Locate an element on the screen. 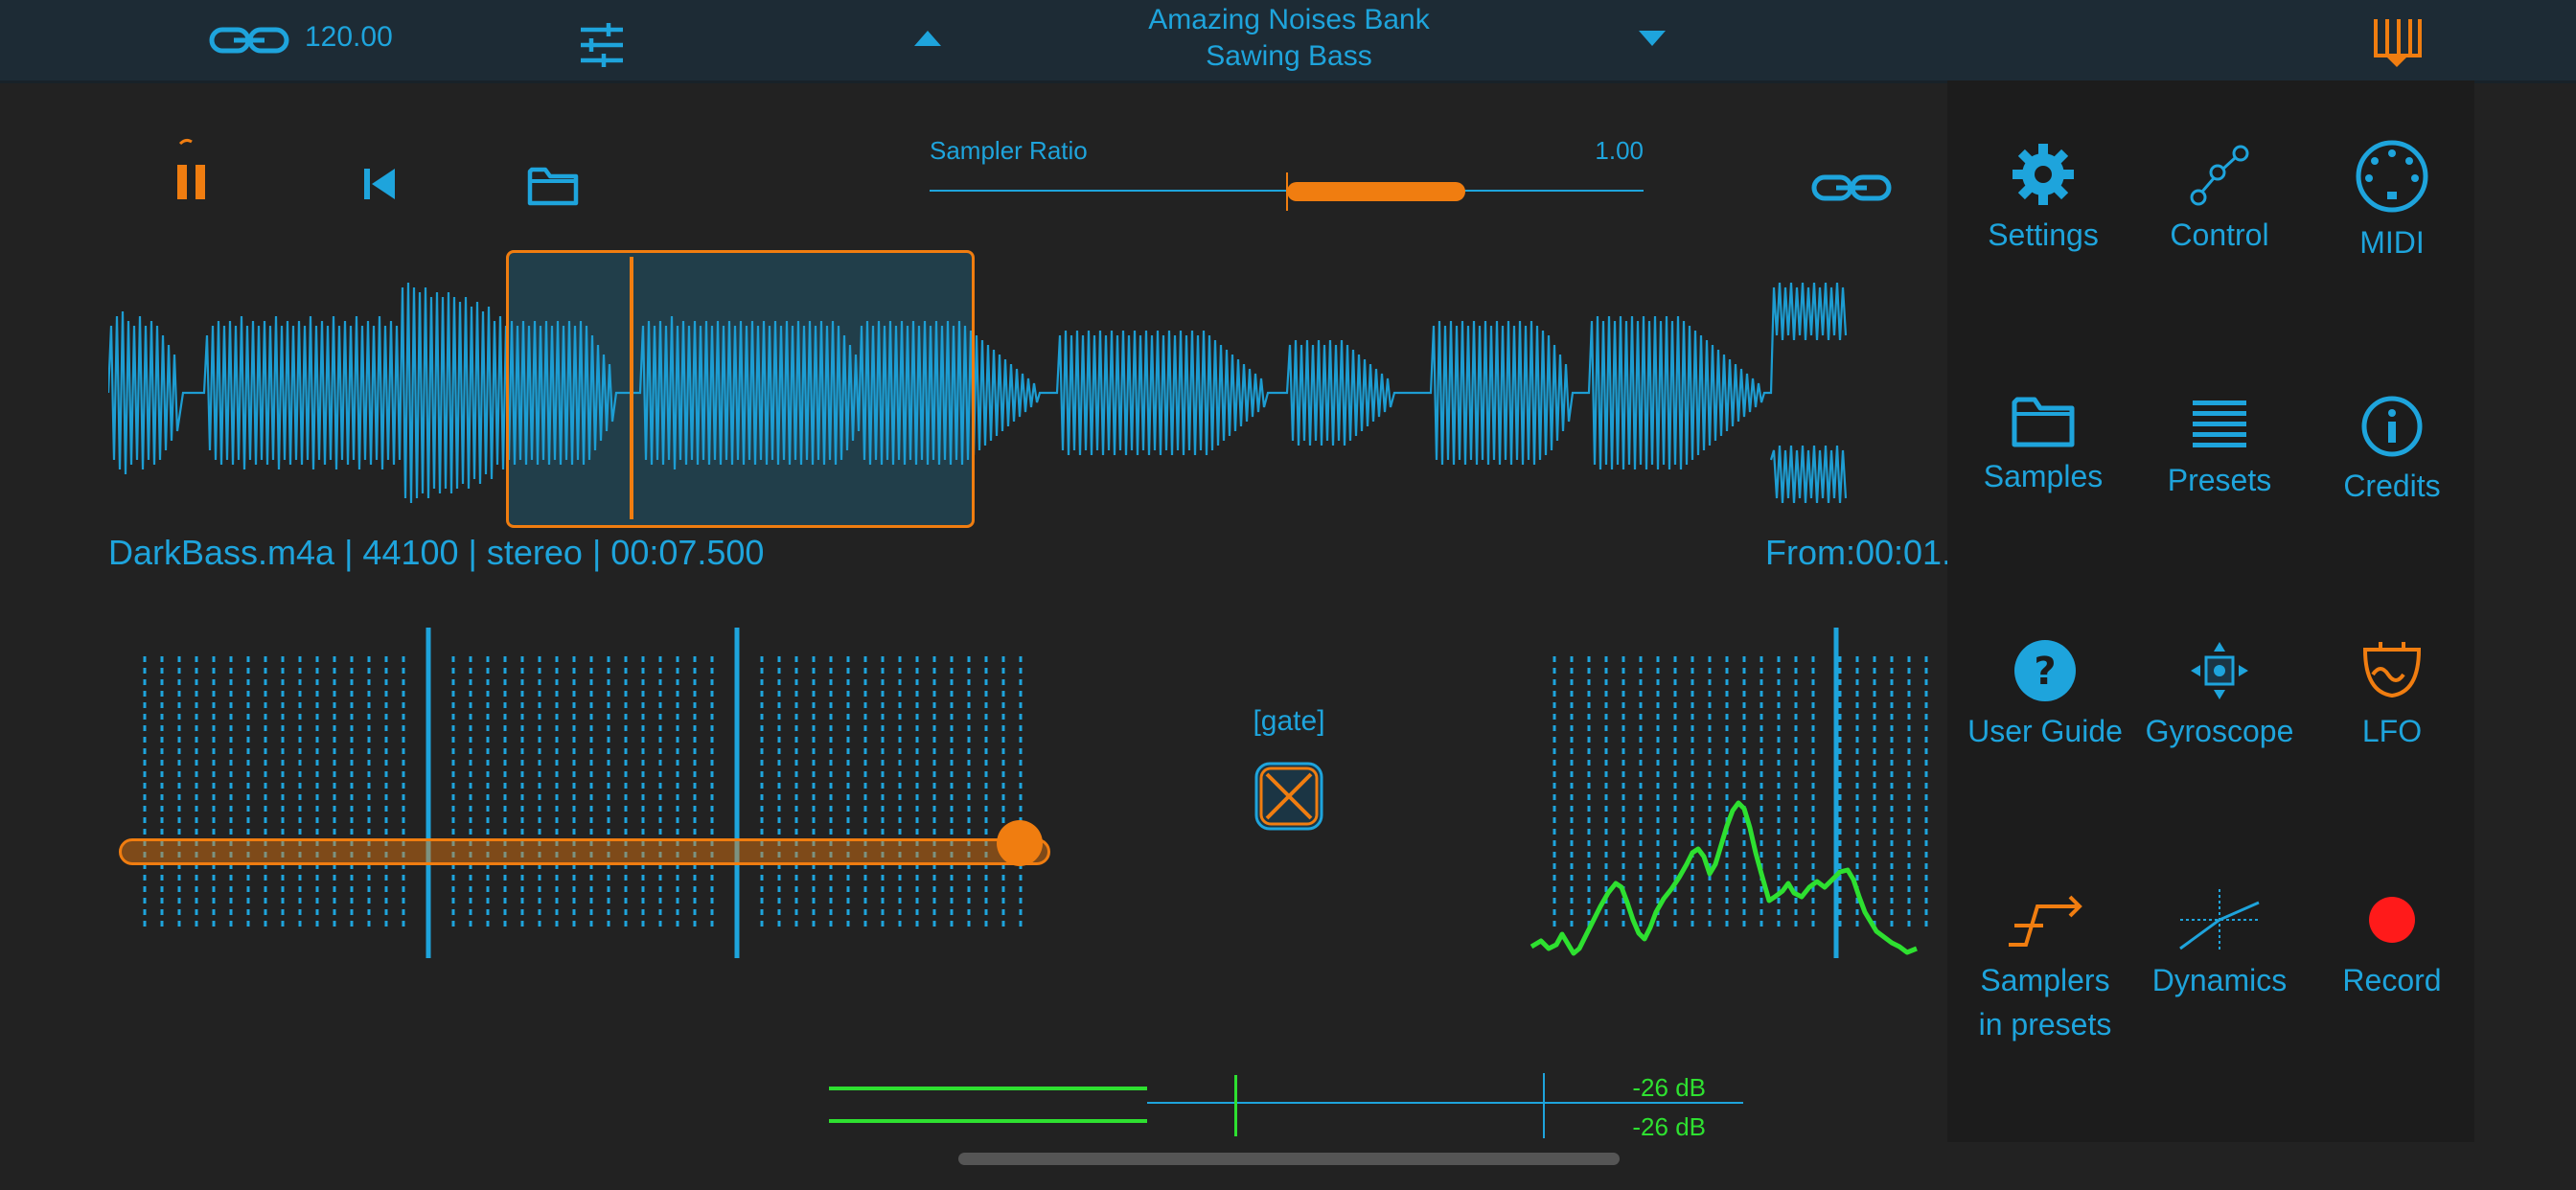 Image resolution: width=2576 pixels, height=1190 pixels. bpm-value: 120.00 is located at coordinates (349, 38).